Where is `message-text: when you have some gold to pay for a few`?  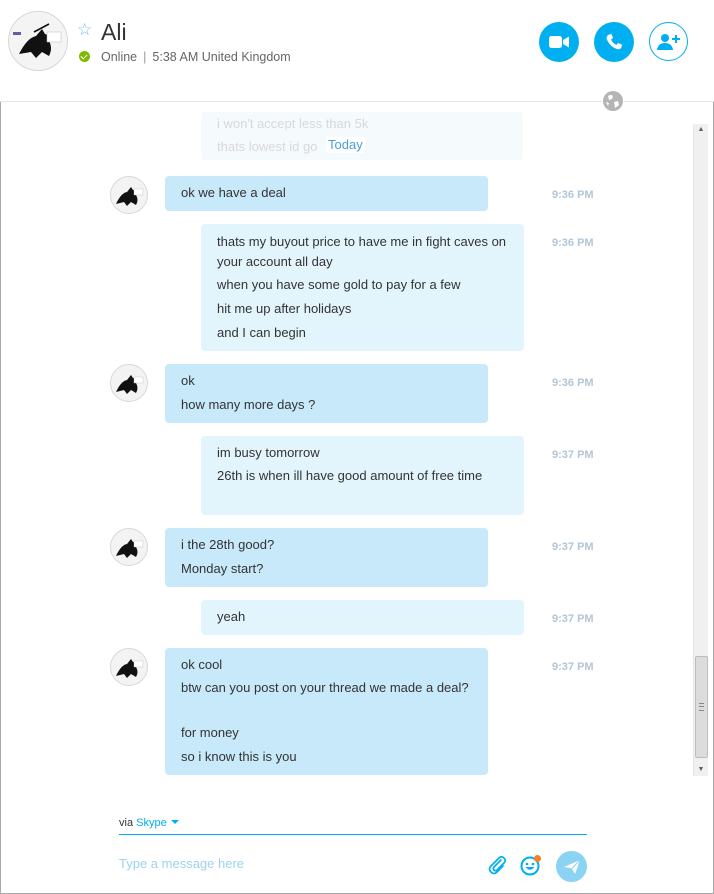 message-text: when you have some gold to pay for a few is located at coordinates (339, 284).